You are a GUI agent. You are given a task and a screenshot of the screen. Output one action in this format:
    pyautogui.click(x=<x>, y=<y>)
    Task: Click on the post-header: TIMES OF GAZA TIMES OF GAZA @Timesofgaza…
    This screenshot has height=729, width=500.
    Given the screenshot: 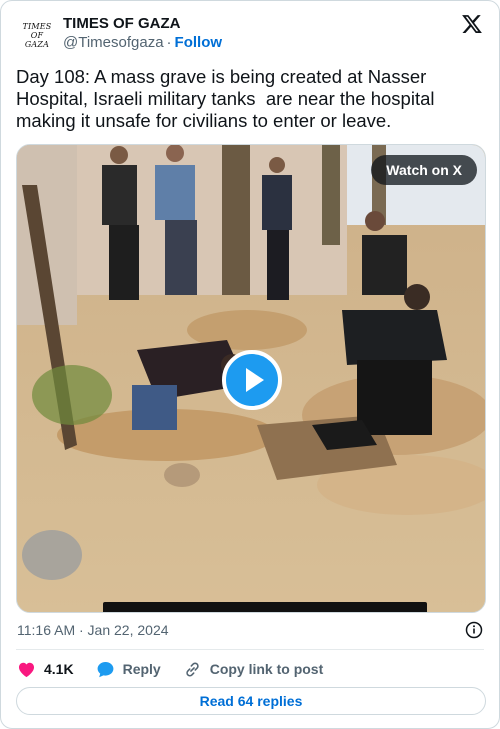 What is the action you would take?
    pyautogui.click(x=250, y=33)
    